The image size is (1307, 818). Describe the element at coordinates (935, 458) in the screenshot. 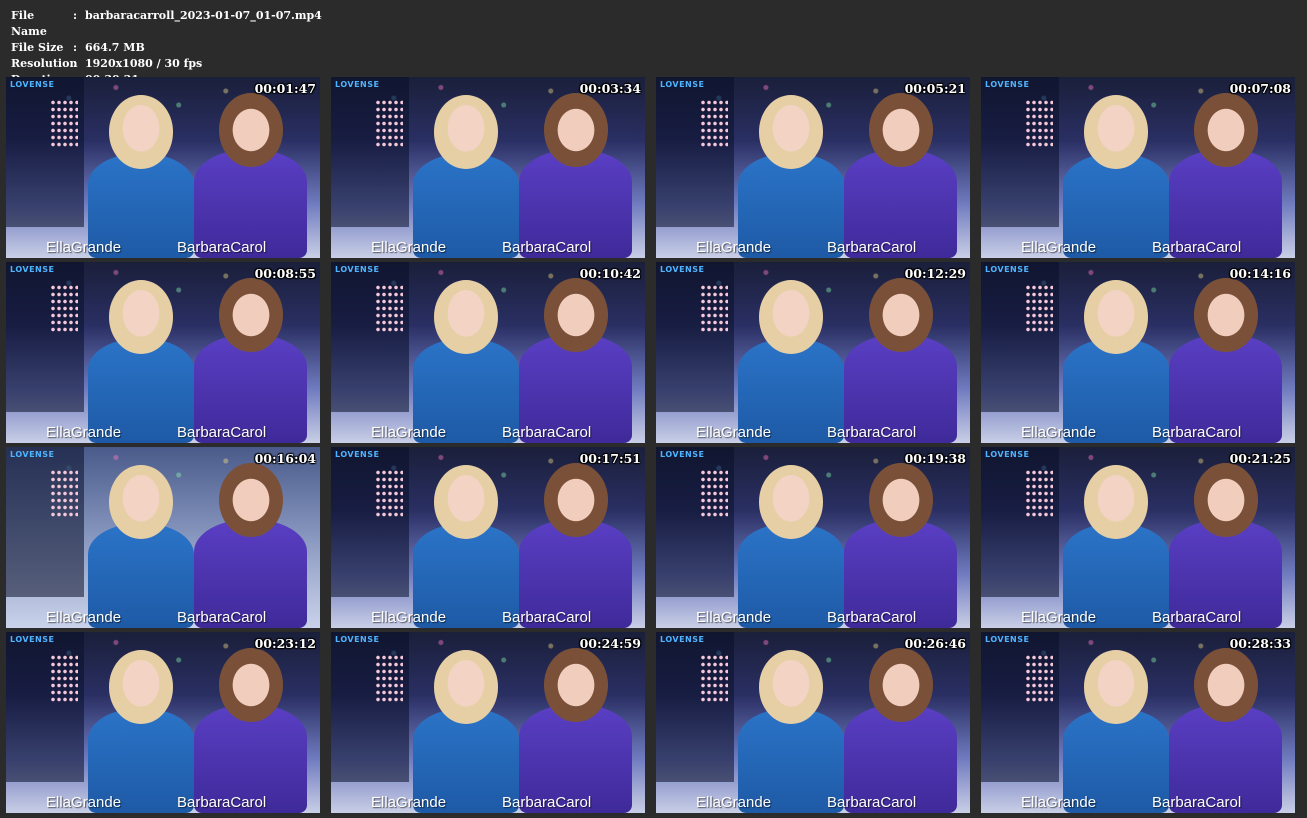

I see `timestamp: 00:19:38` at that location.